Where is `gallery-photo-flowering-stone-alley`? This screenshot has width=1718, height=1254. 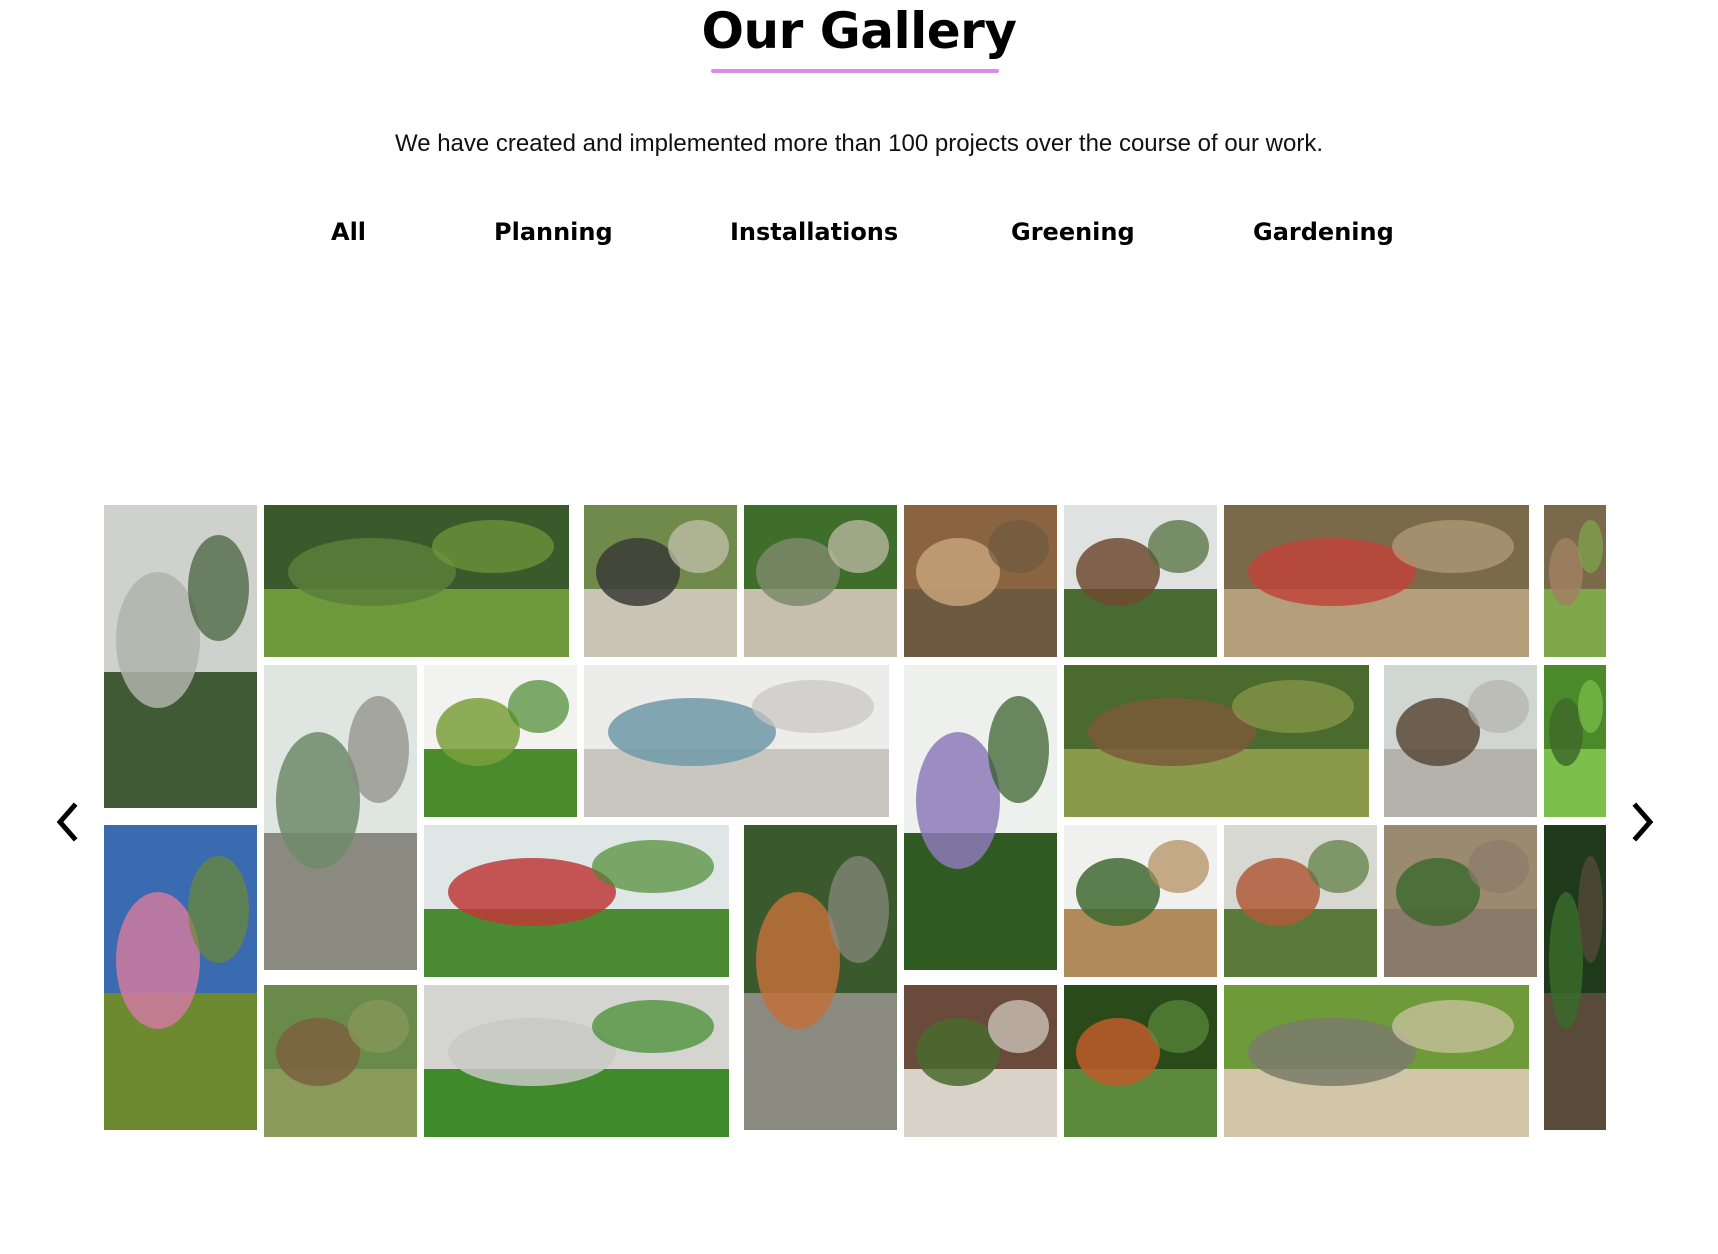 gallery-photo-flowering-stone-alley is located at coordinates (1376, 581).